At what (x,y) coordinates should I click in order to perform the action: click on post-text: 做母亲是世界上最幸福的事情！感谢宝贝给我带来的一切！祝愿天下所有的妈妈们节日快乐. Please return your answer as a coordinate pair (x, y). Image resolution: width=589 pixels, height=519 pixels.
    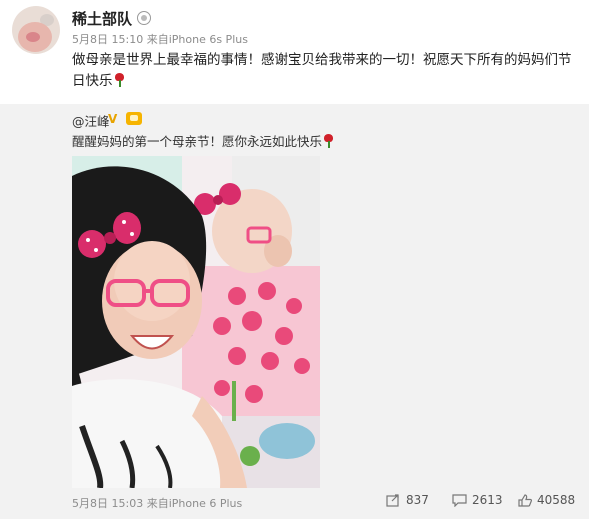
    Looking at the image, I should click on (322, 71).